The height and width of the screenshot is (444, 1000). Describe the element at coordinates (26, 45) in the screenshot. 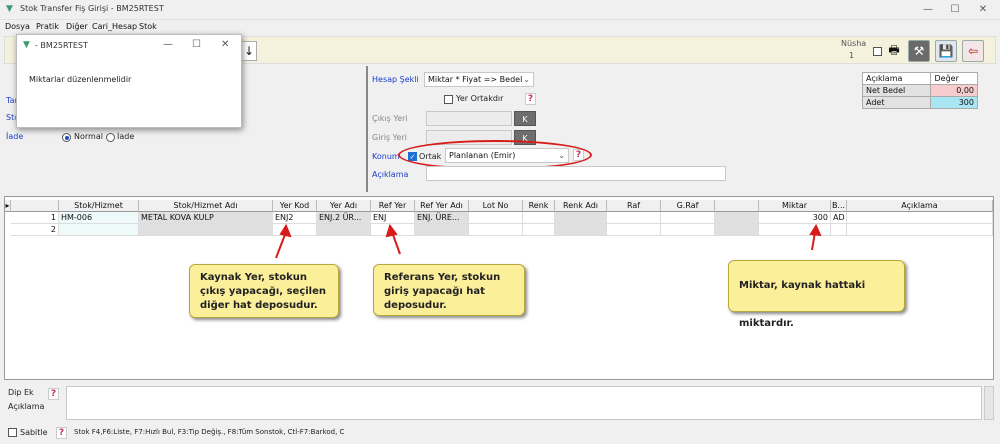

I see `dialog-logo-icon: ▼` at that location.